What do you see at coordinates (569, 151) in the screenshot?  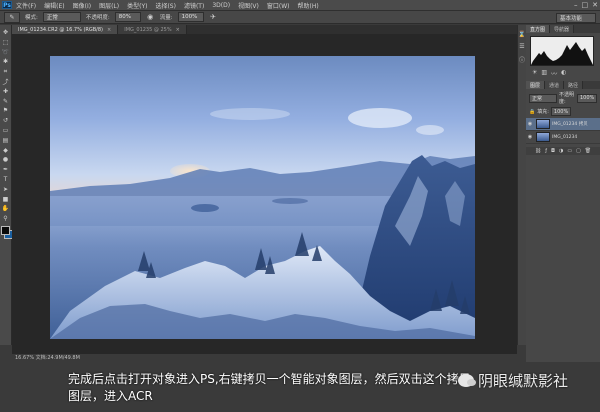 I see `folder-icon: ▭` at bounding box center [569, 151].